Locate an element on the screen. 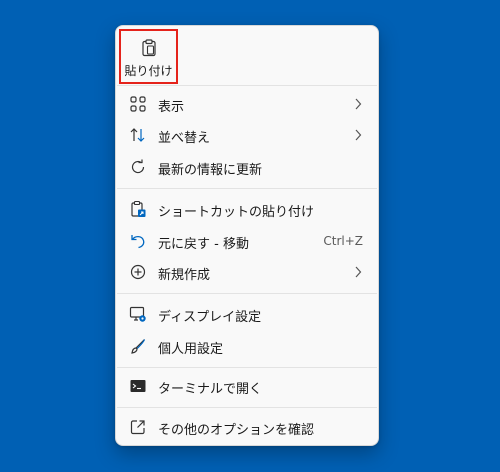 This screenshot has width=500, height=472. menu-item-personalize: 個人用設定 is located at coordinates (247, 346).